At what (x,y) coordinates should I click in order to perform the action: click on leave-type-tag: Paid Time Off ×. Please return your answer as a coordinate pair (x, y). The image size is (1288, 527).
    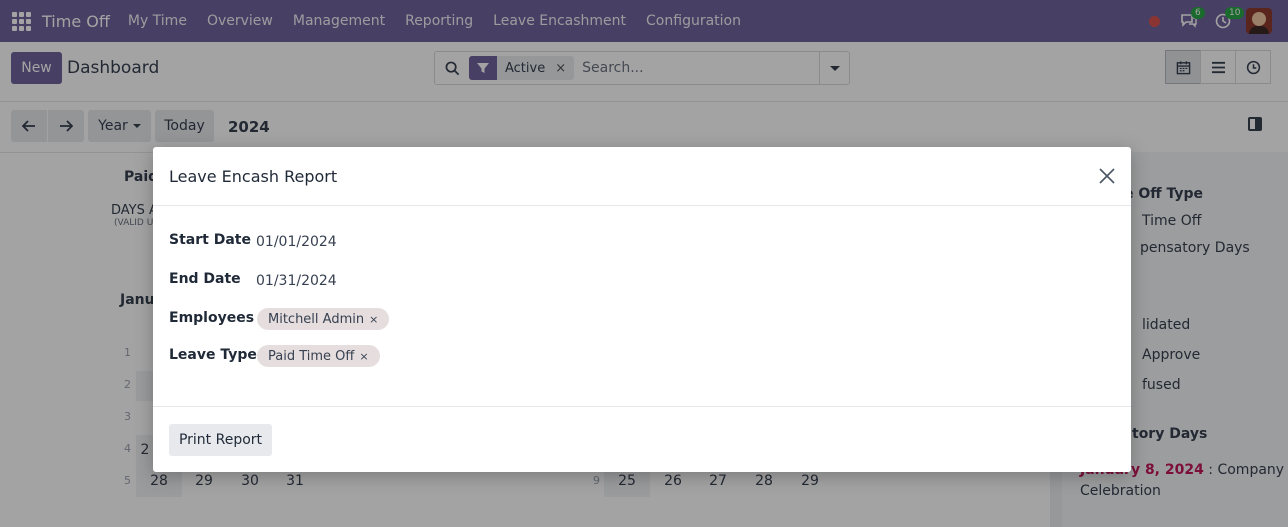
    Looking at the image, I should click on (318, 356).